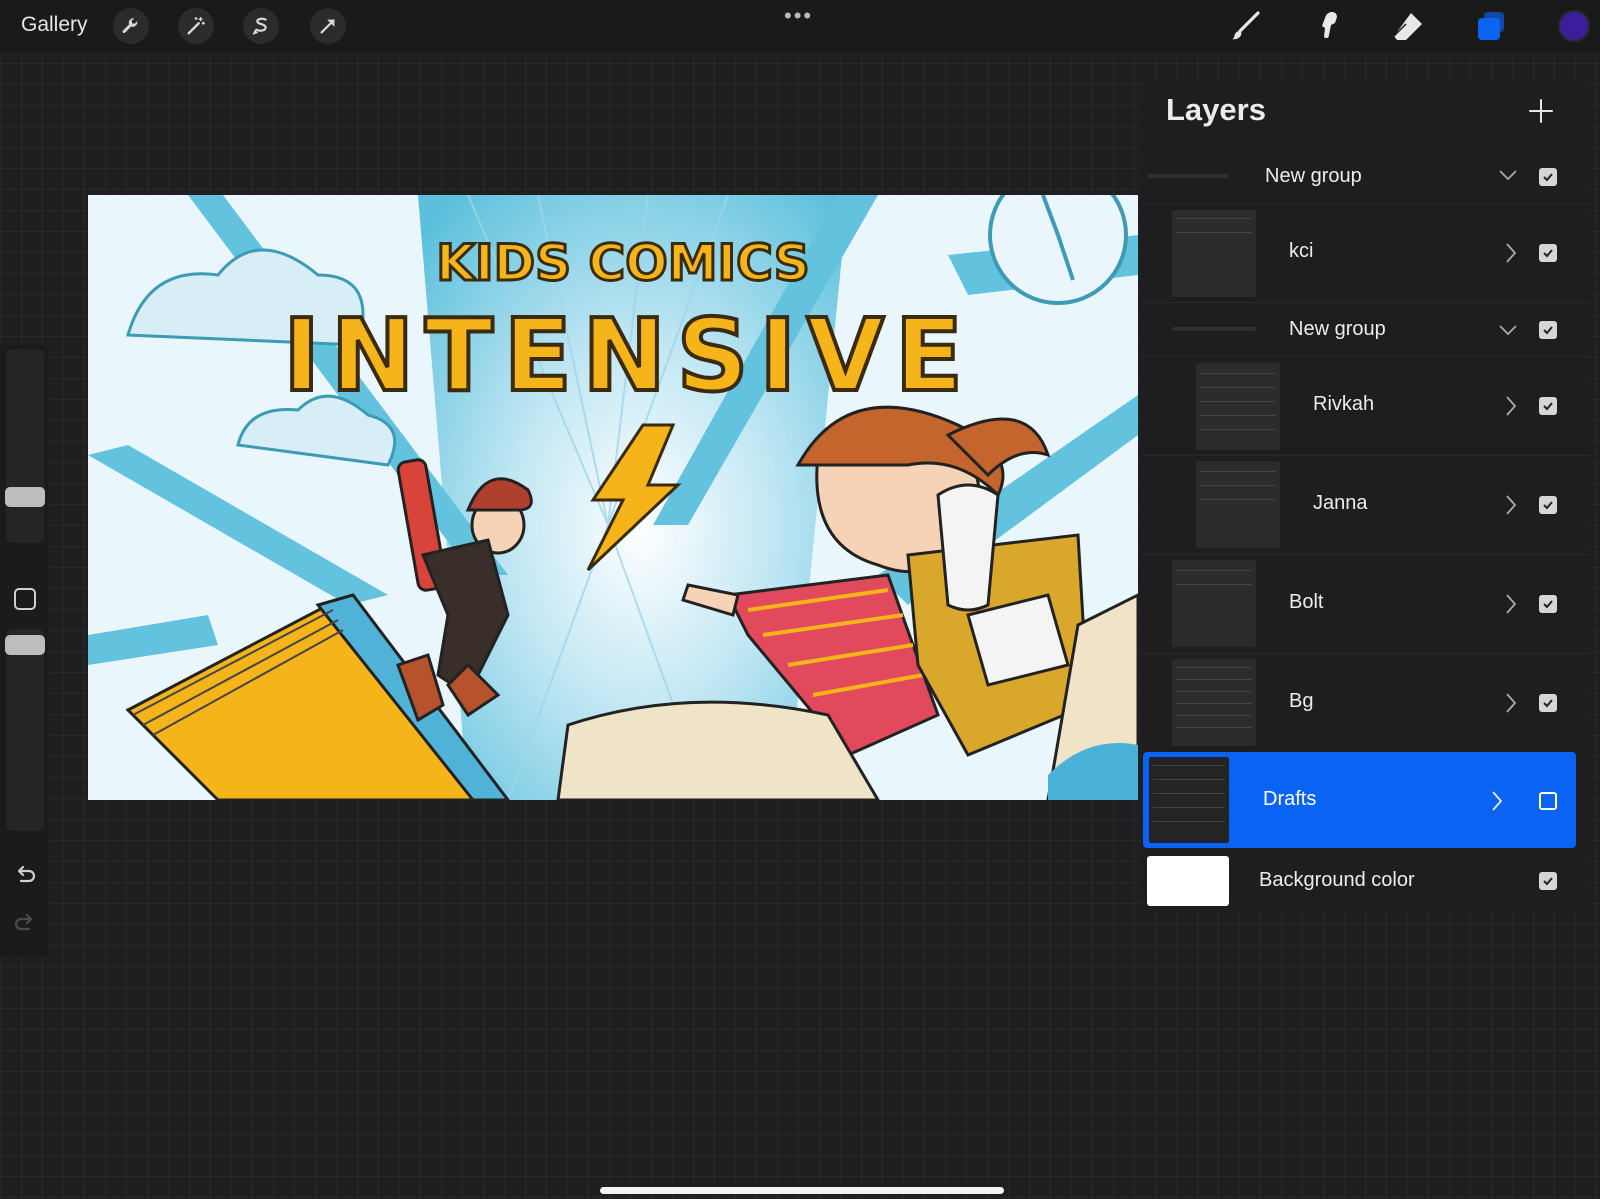 The height and width of the screenshot is (1199, 1600). Describe the element at coordinates (1365, 703) in the screenshot. I see `layer-row-bg: Bg` at that location.